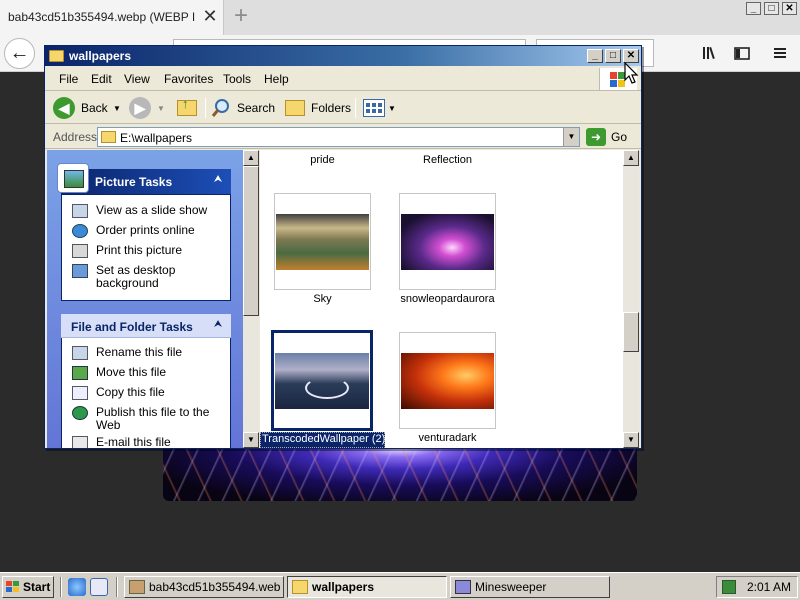 Image resolution: width=800 pixels, height=600 pixels. Describe the element at coordinates (753, 8) in the screenshot. I see `browser-minimize-button: _` at that location.